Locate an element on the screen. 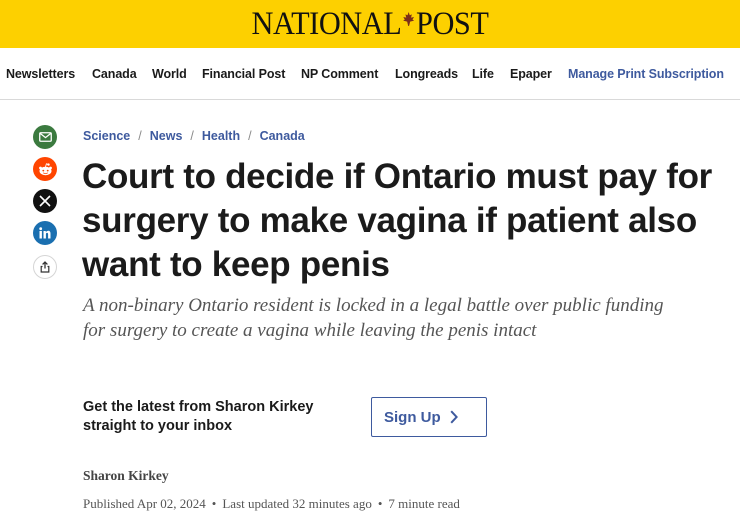 Image resolution: width=740 pixels, height=525 pixels. nav-item-epaper: Epaper is located at coordinates (531, 74).